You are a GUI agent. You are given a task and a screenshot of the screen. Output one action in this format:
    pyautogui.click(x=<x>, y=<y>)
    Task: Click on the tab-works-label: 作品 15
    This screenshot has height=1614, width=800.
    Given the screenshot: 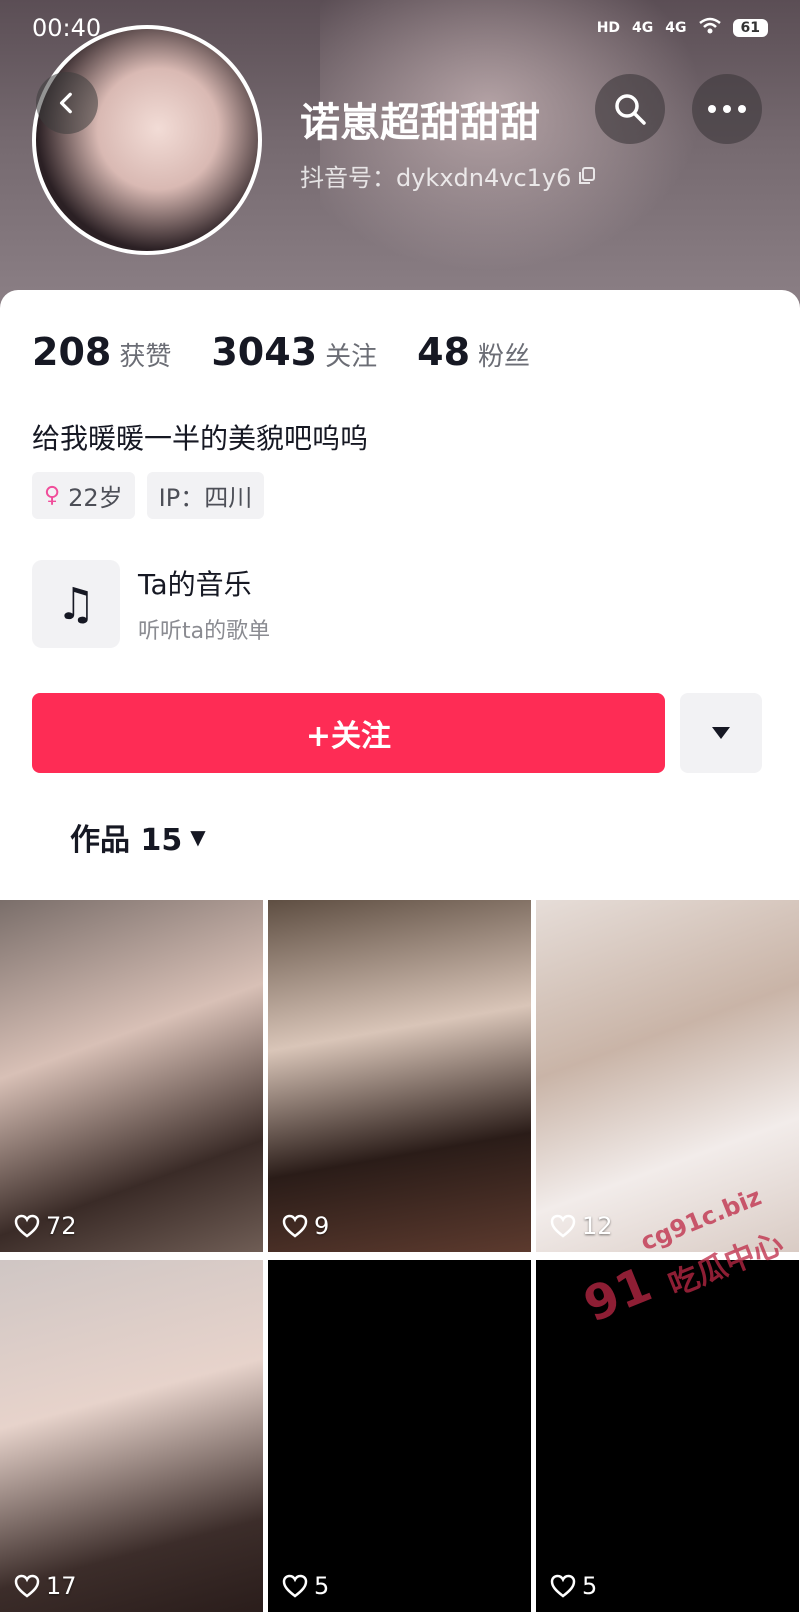 What is the action you would take?
    pyautogui.click(x=126, y=840)
    